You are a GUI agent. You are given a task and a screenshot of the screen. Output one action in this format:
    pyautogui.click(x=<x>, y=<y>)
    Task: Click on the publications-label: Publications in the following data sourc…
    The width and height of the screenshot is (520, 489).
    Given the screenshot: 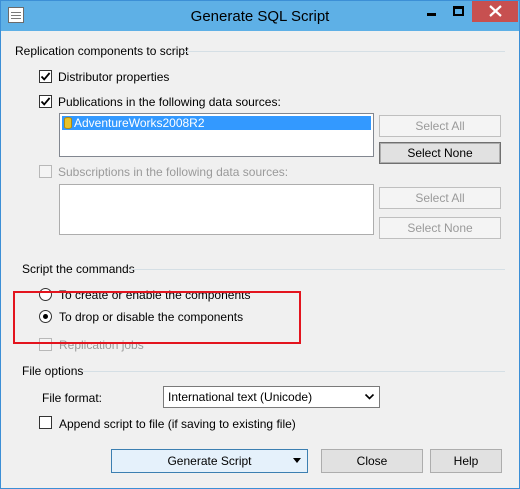 What is the action you would take?
    pyautogui.click(x=169, y=102)
    